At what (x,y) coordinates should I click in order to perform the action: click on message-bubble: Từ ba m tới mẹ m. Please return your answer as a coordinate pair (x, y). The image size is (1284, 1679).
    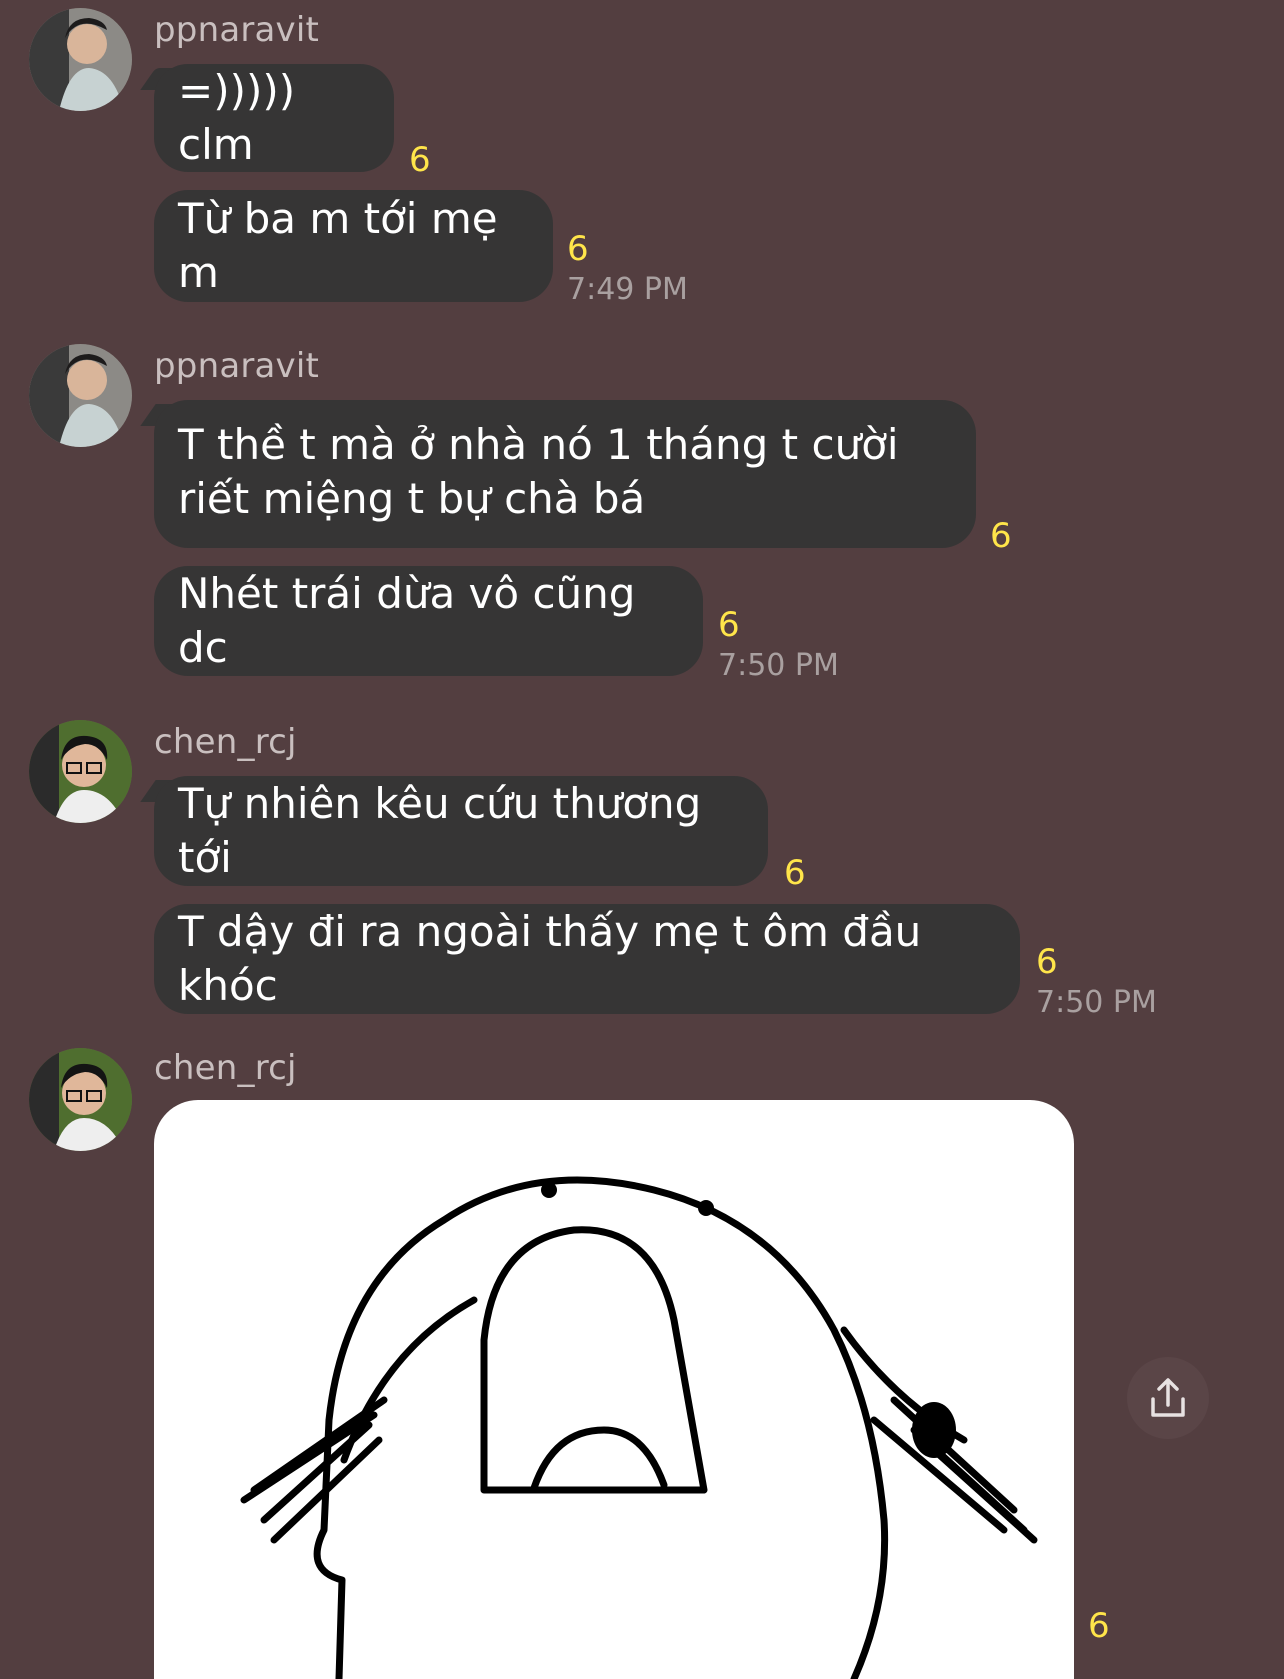
    Looking at the image, I should click on (353, 246).